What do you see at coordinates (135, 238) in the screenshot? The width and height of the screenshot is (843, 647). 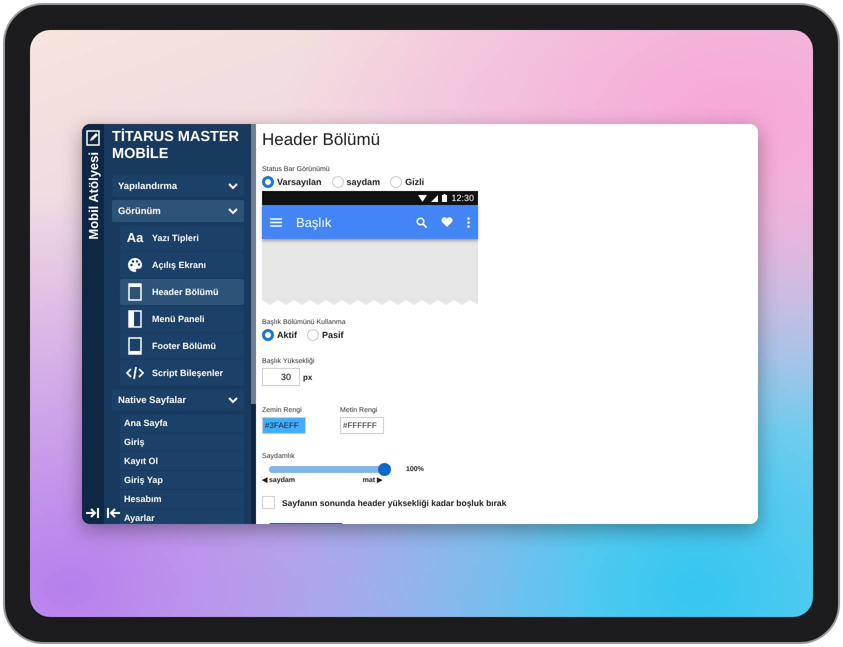 I see `font-icon: Aa` at bounding box center [135, 238].